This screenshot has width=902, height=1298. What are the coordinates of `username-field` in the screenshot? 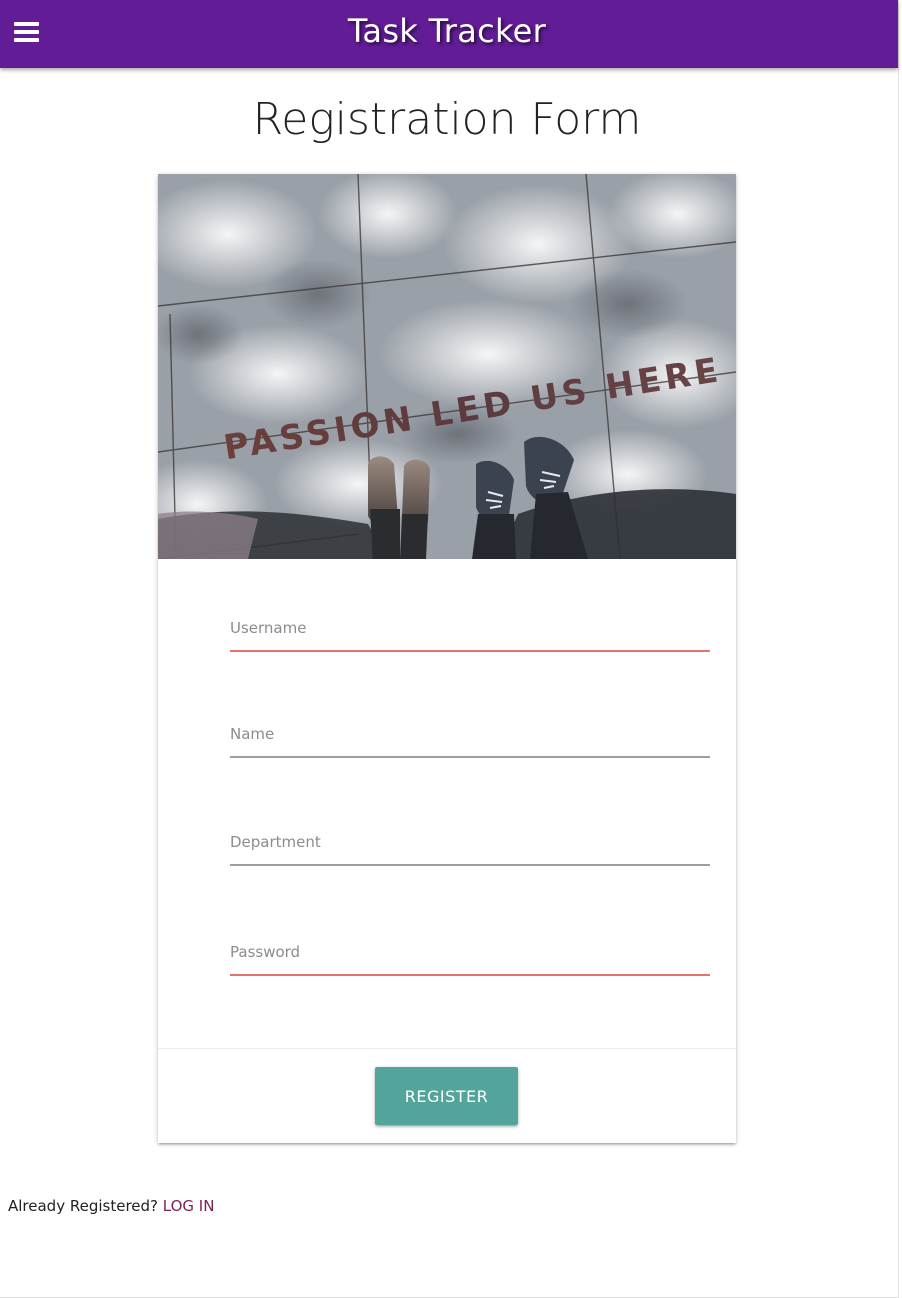 It's located at (470, 630).